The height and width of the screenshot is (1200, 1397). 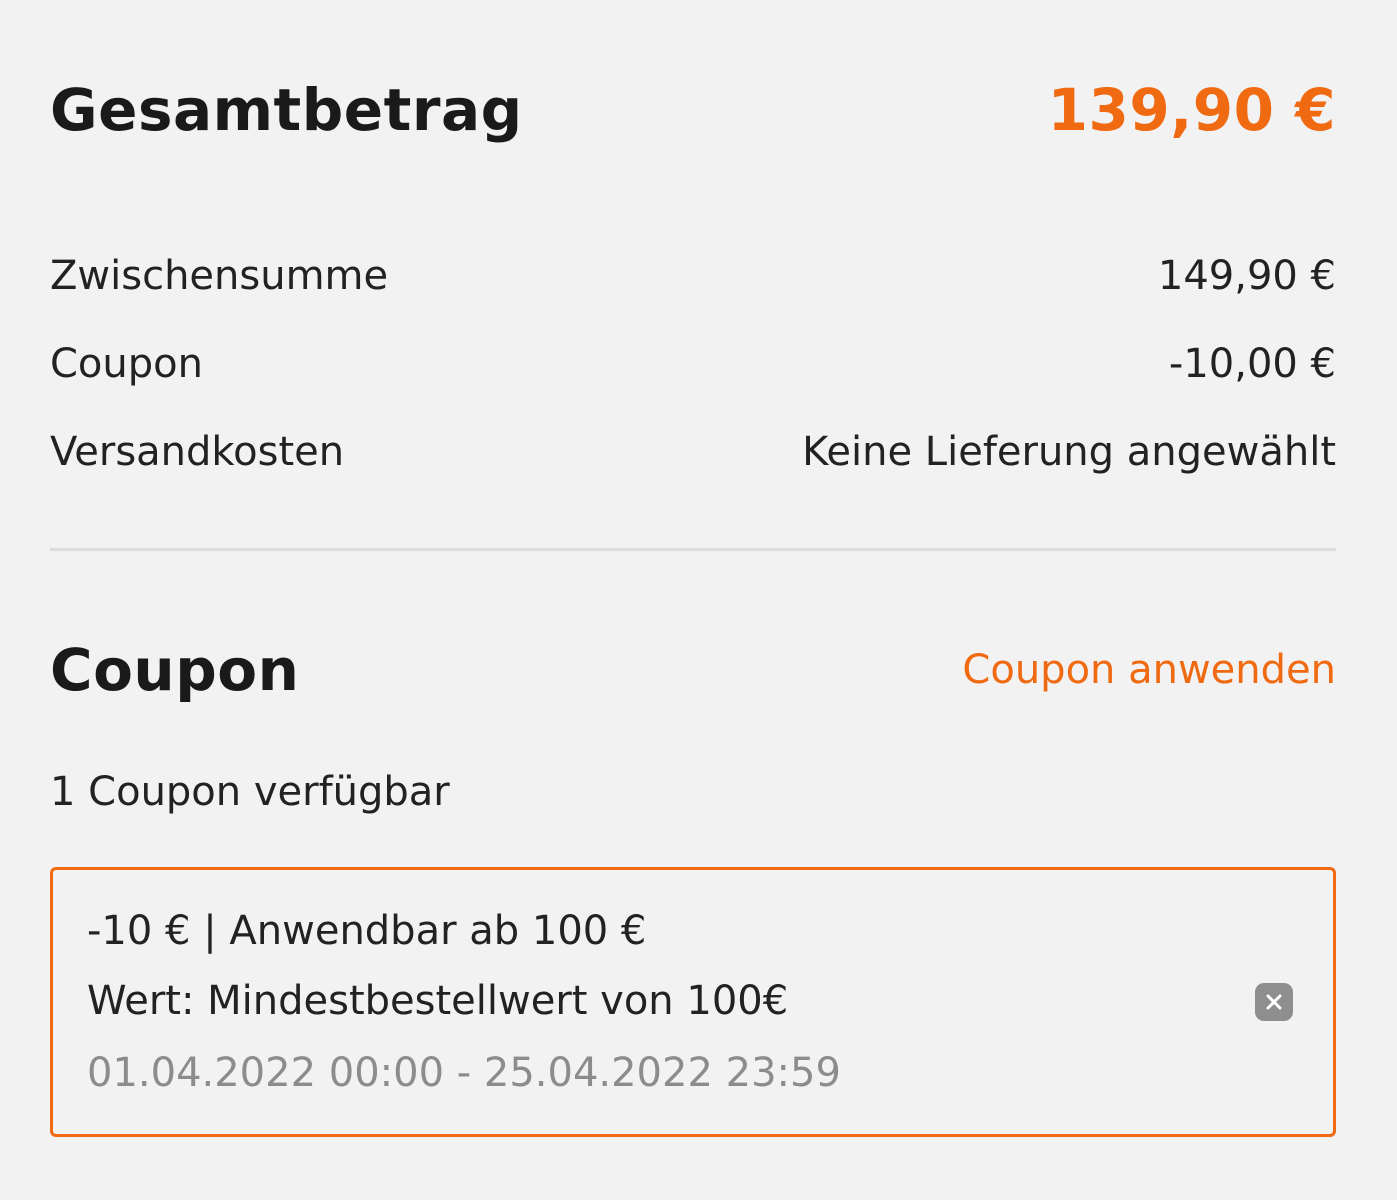 What do you see at coordinates (693, 110) in the screenshot?
I see `total-row: Gesamtbetrag 139,90 €` at bounding box center [693, 110].